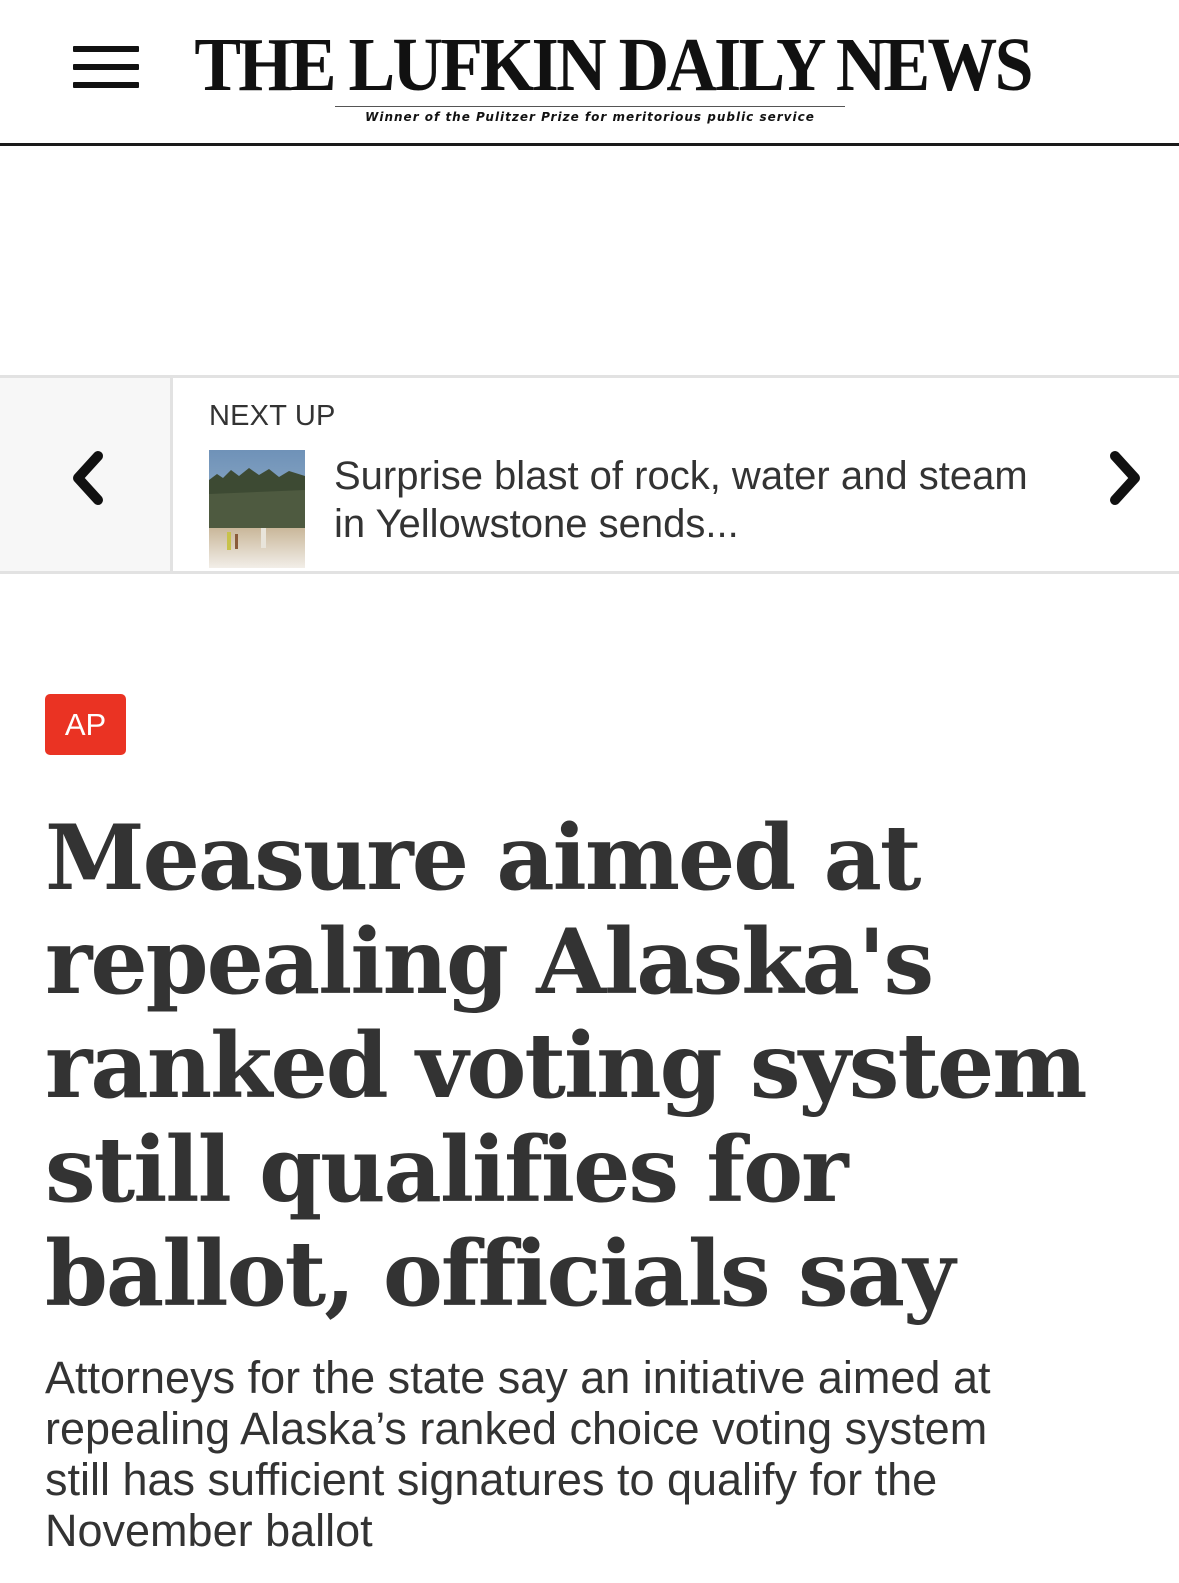  I want to click on hamburger-menu-icon, so click(107, 68).